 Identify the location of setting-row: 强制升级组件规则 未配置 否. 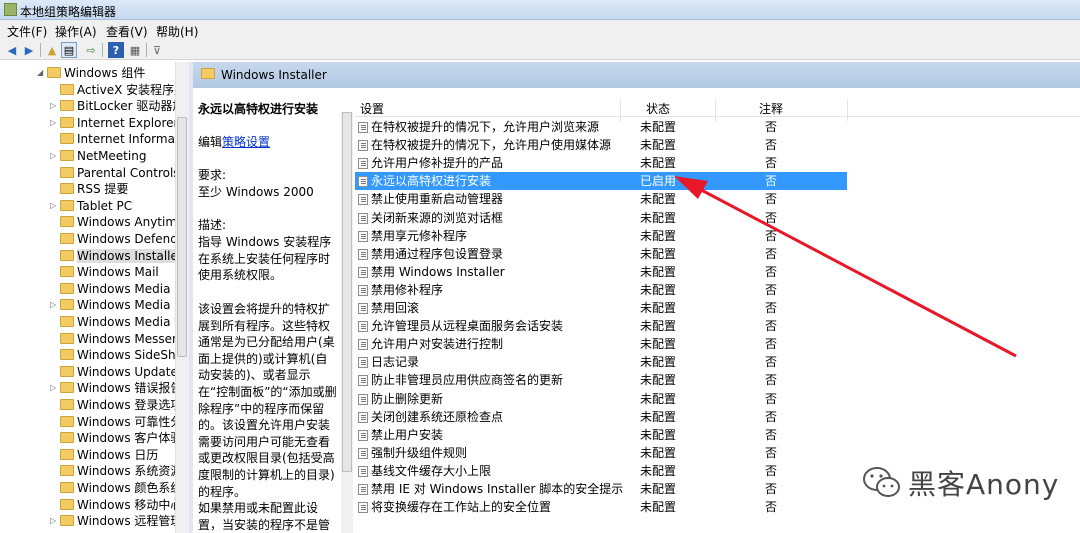
(717, 453).